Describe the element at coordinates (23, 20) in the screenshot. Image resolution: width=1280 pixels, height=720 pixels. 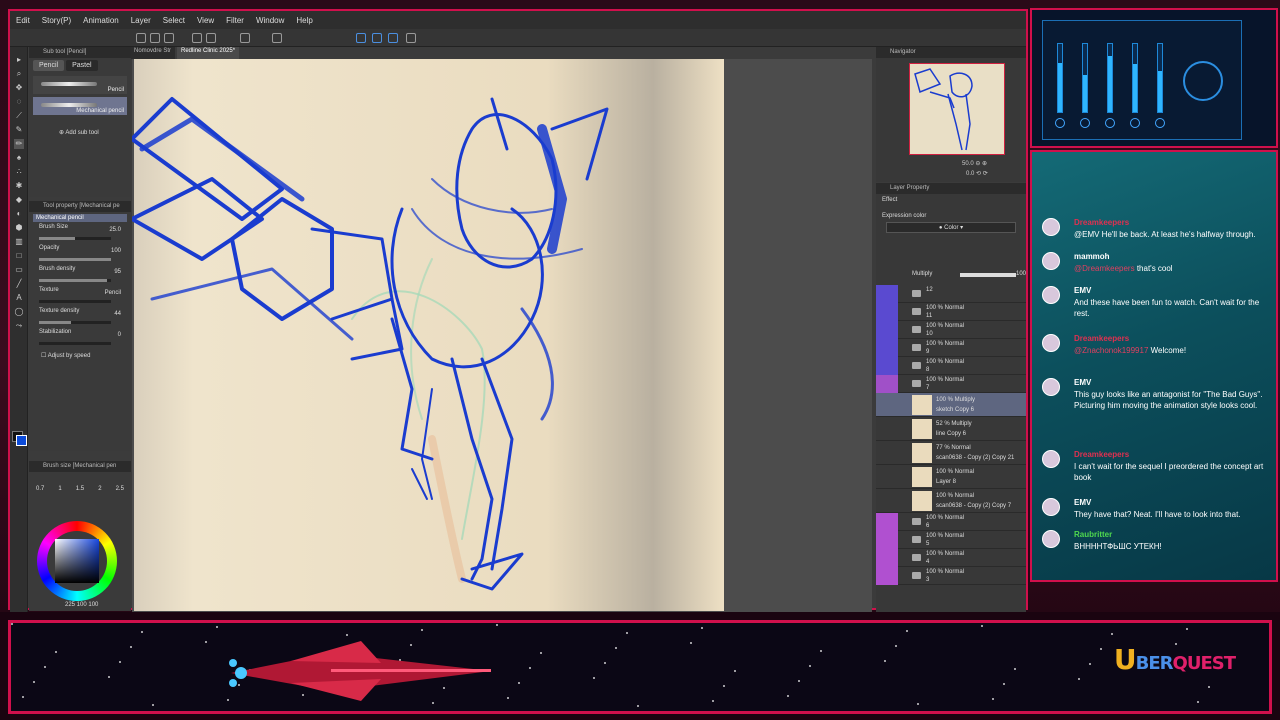
I see `menu-edit: Edit` at that location.